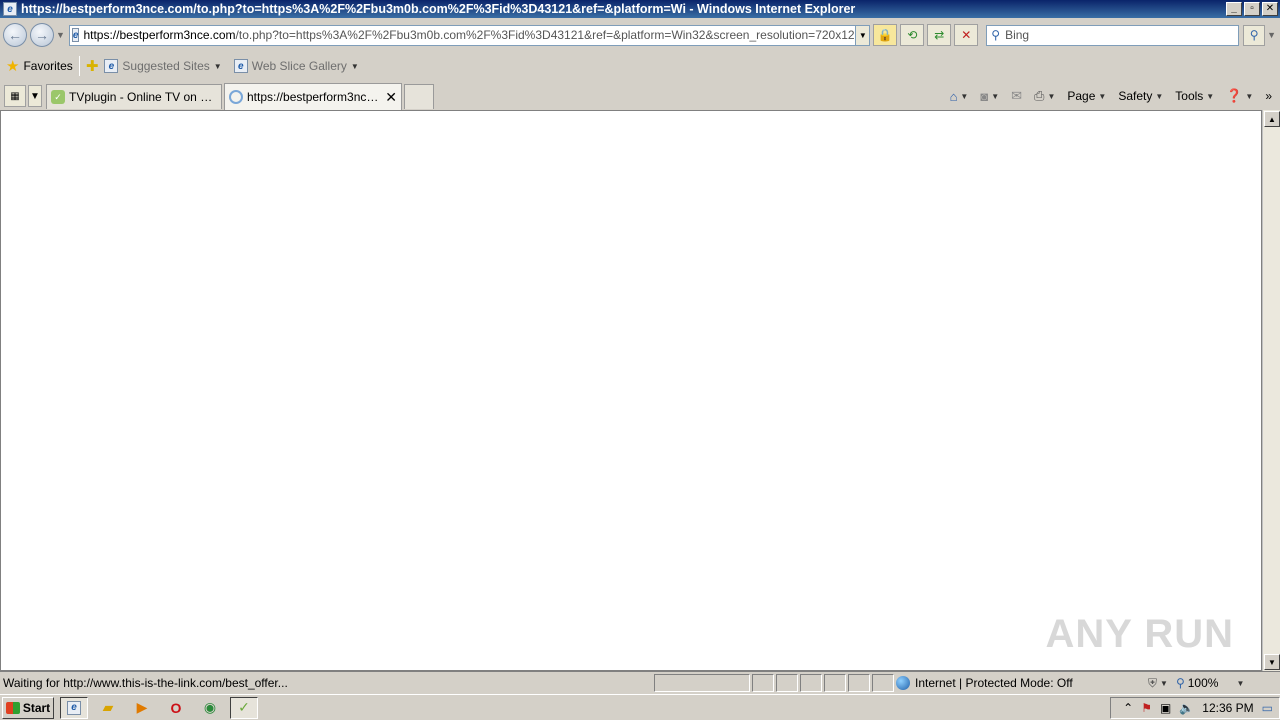  What do you see at coordinates (1234, 9) in the screenshot?
I see `minimize-button: _` at bounding box center [1234, 9].